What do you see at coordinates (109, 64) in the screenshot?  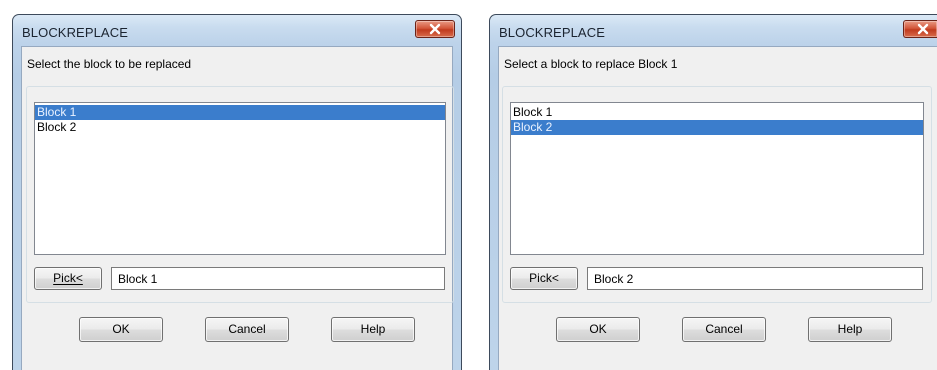 I see `prompt-text: Select the block to be replaced` at bounding box center [109, 64].